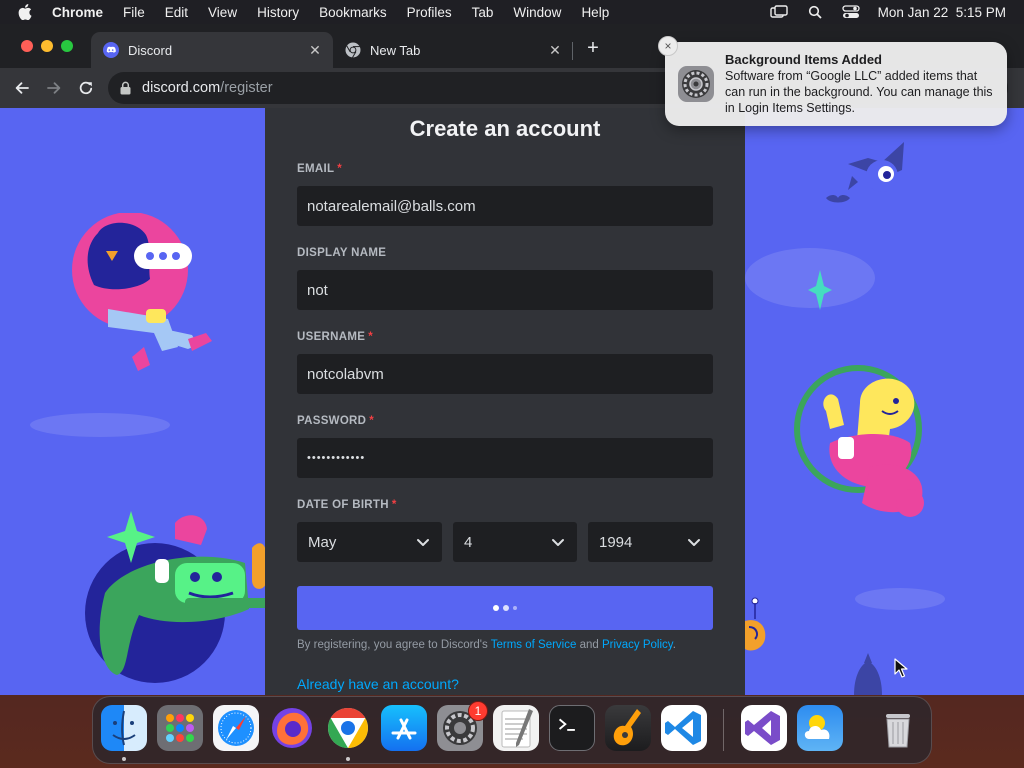 This screenshot has width=1024, height=768. Describe the element at coordinates (534, 645) in the screenshot. I see `terms-of-service-link: Terms of Service` at that location.